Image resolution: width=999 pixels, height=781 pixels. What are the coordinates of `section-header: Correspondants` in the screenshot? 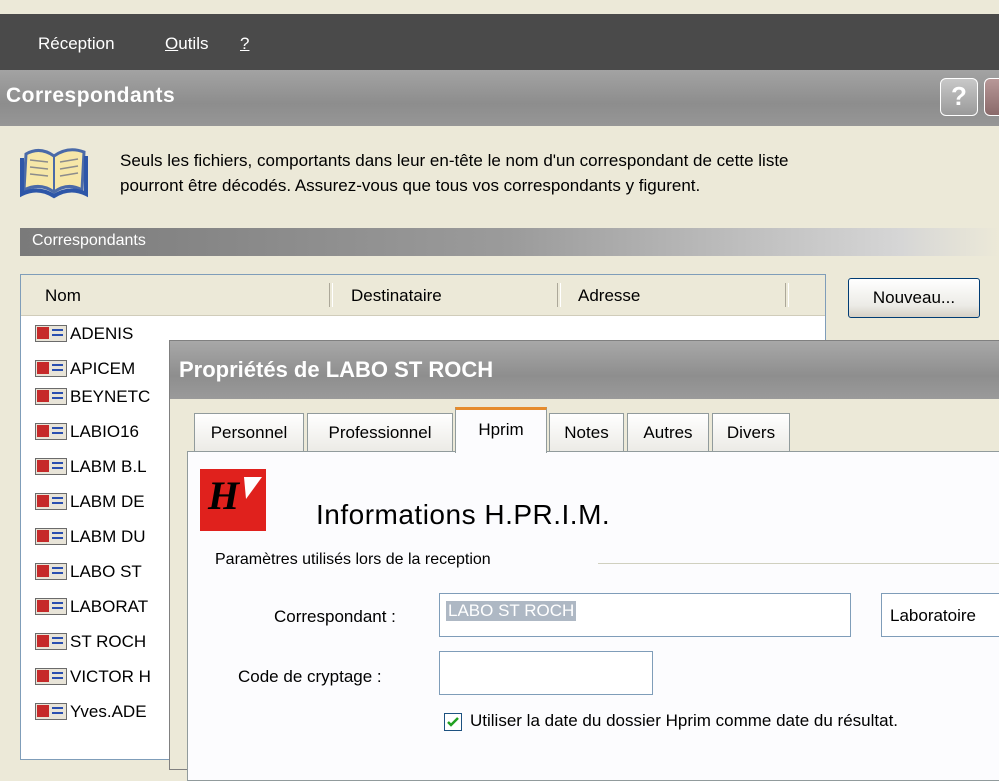 It's located at (509, 242).